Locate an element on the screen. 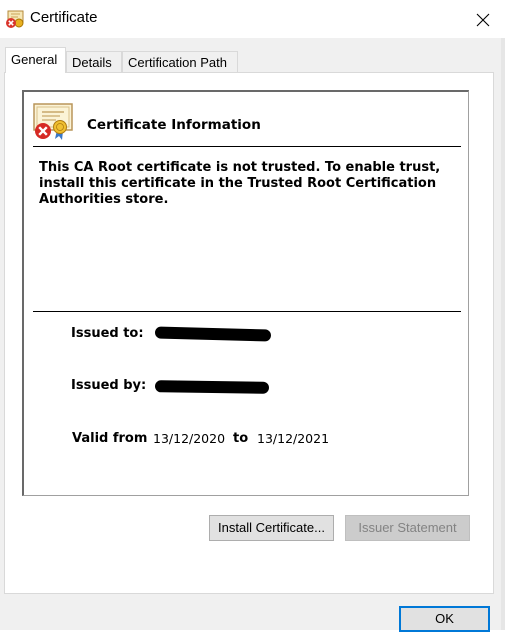 The width and height of the screenshot is (505, 632). close-button is located at coordinates (483, 20).